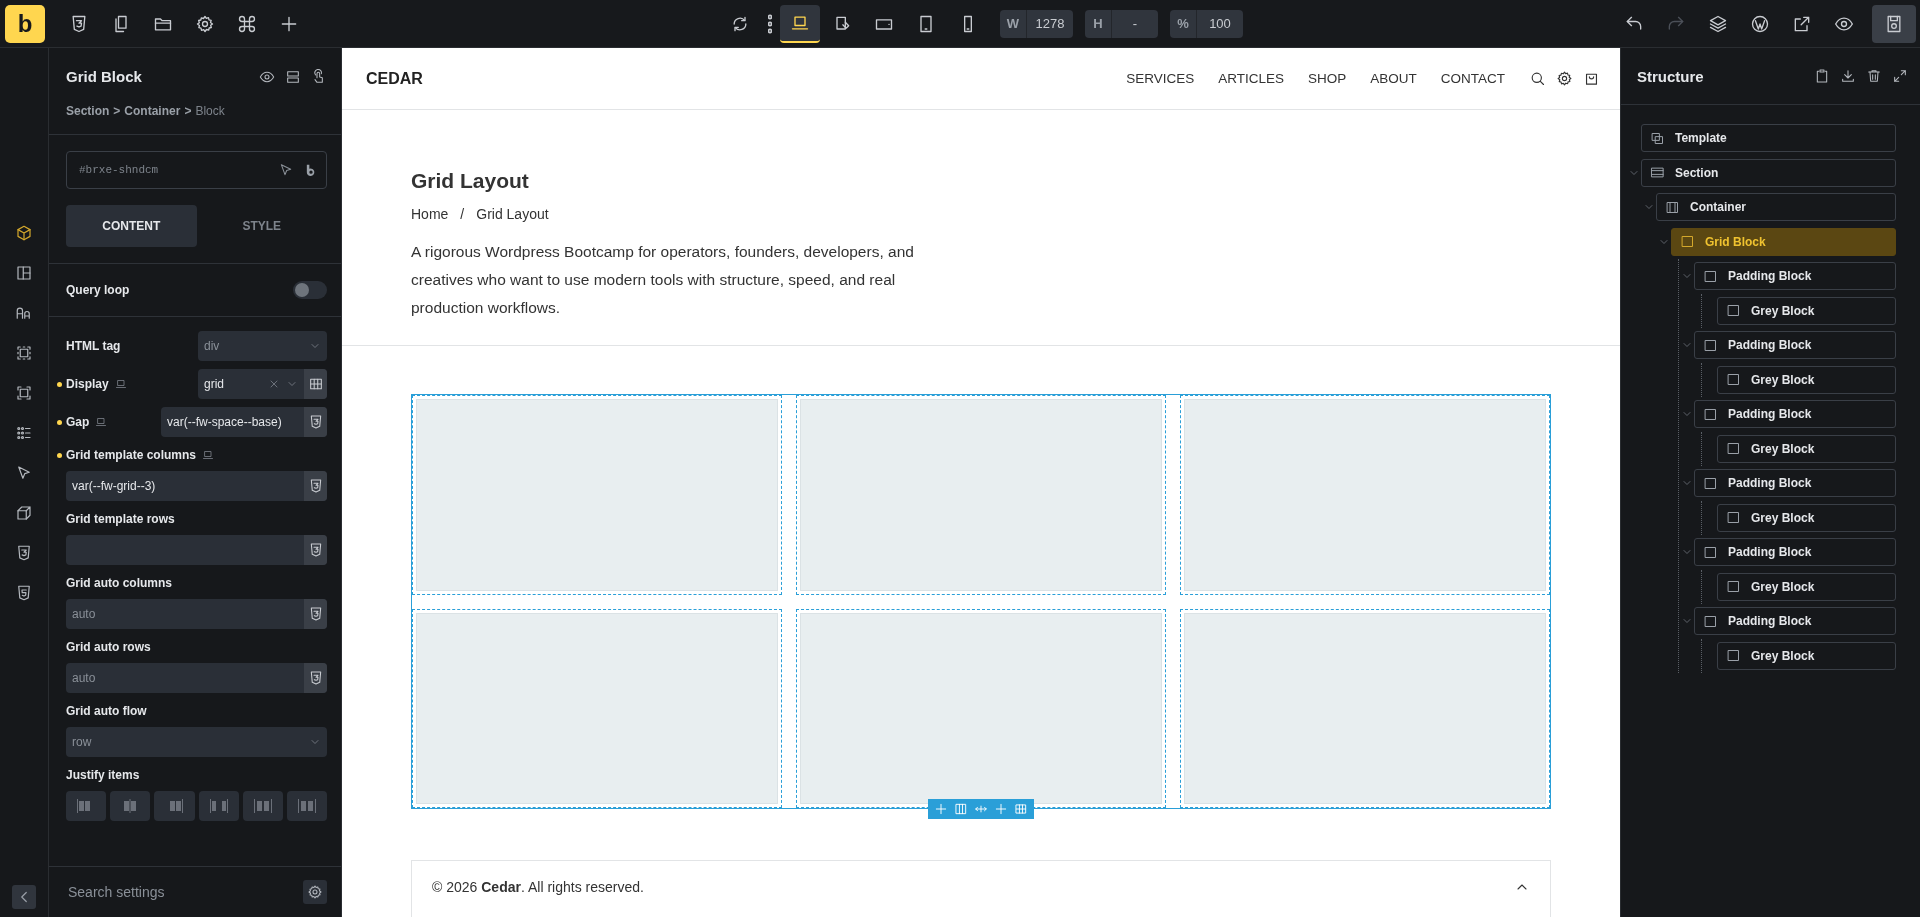  Describe the element at coordinates (1121, 23) in the screenshot. I see `dimension-field: H -` at that location.